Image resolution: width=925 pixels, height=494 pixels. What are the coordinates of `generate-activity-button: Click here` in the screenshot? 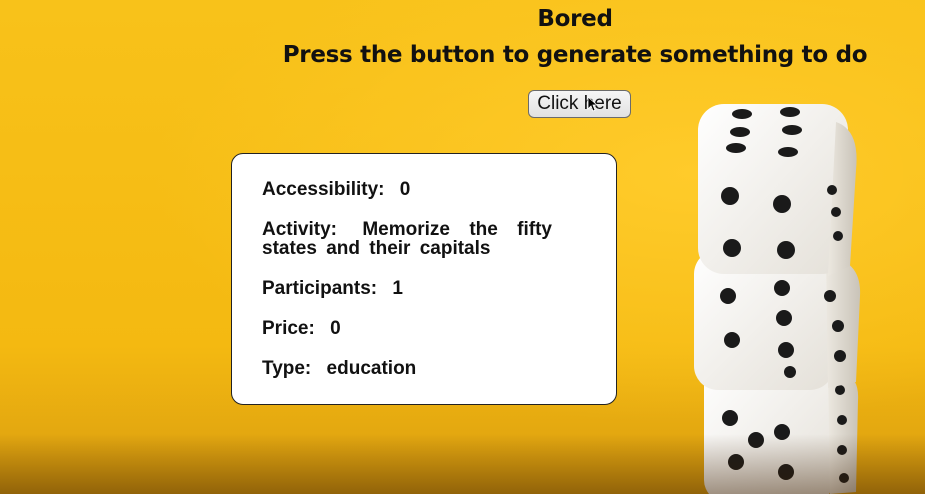 It's located at (579, 104).